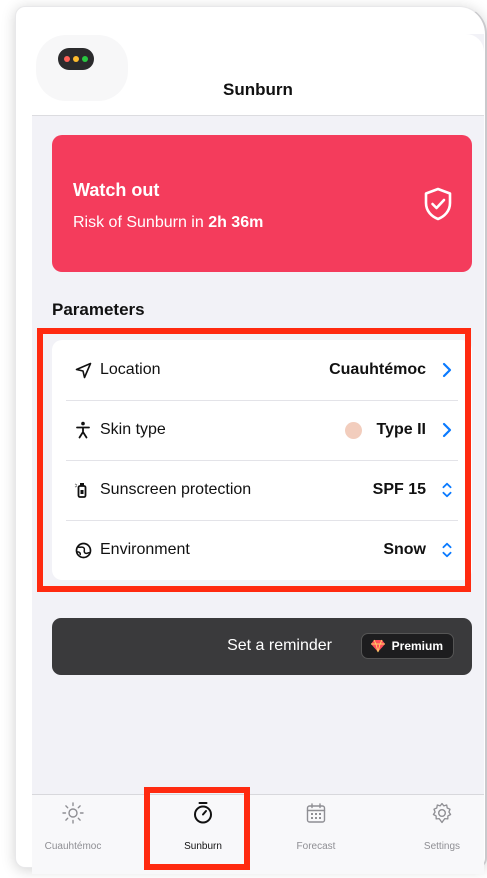  What do you see at coordinates (316, 835) in the screenshot?
I see `tab-forecast: Forecast` at bounding box center [316, 835].